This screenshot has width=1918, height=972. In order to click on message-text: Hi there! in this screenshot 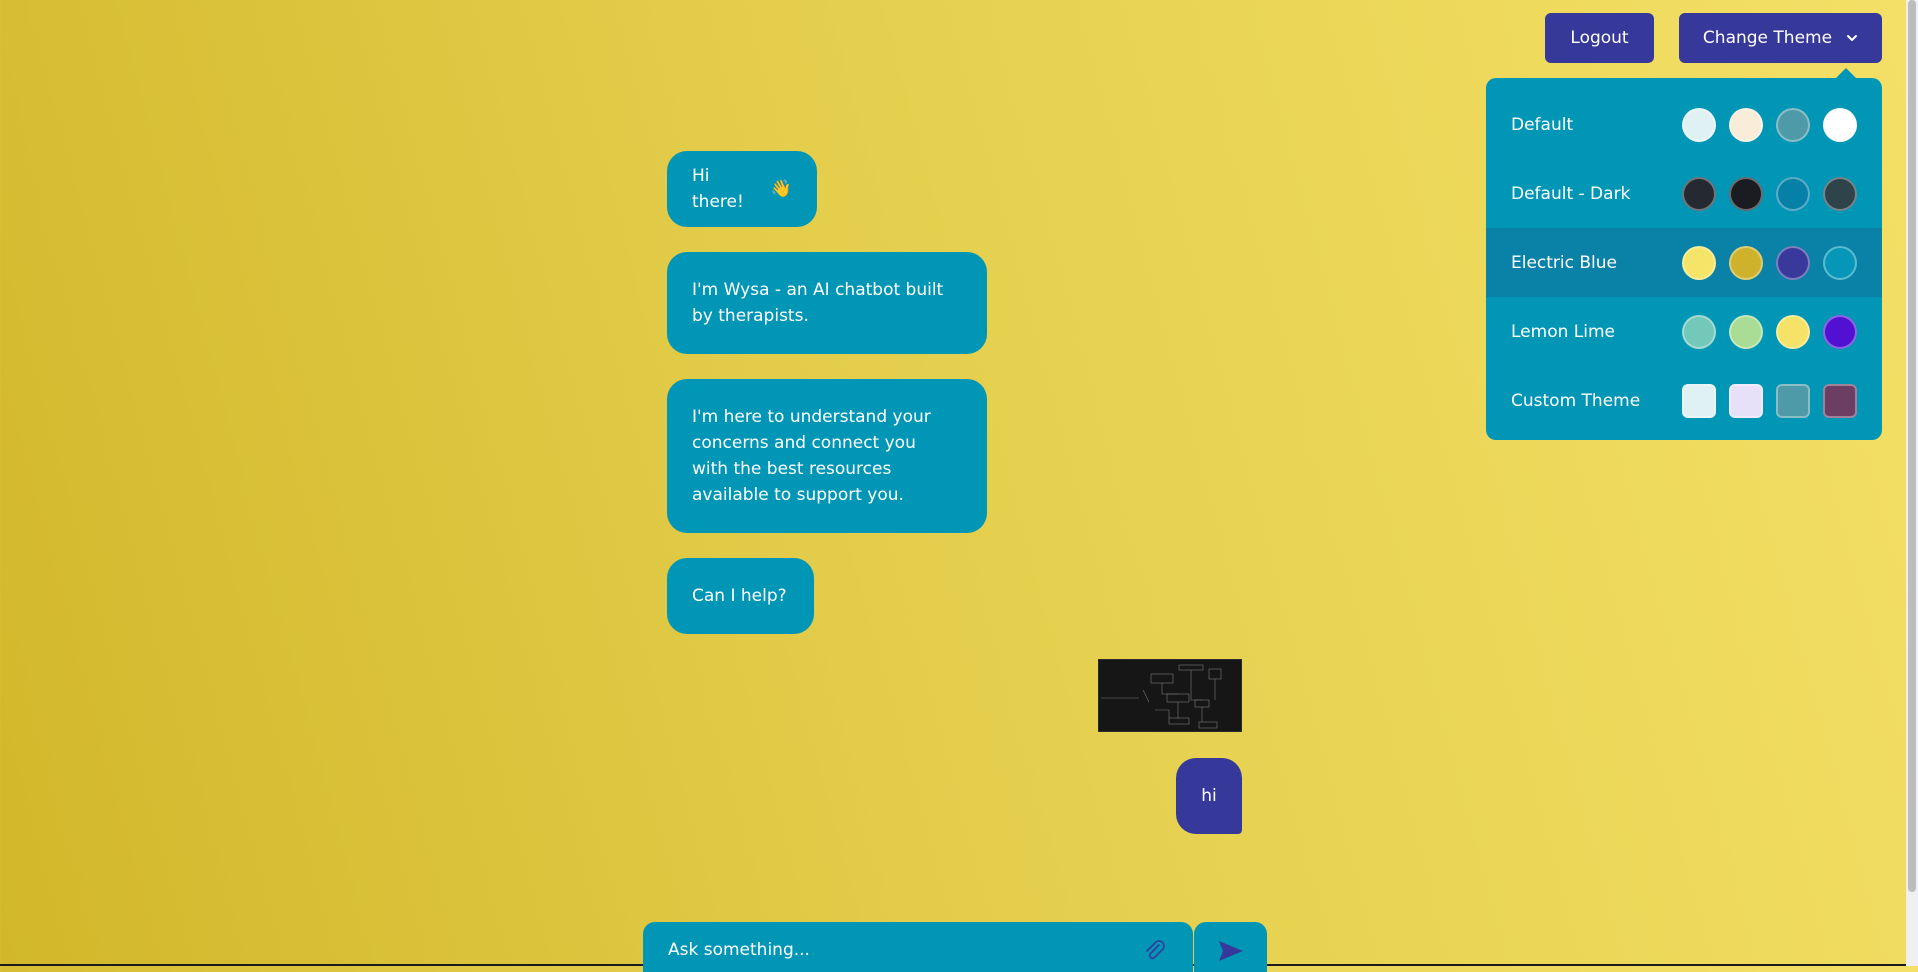, I will do `click(718, 189)`.